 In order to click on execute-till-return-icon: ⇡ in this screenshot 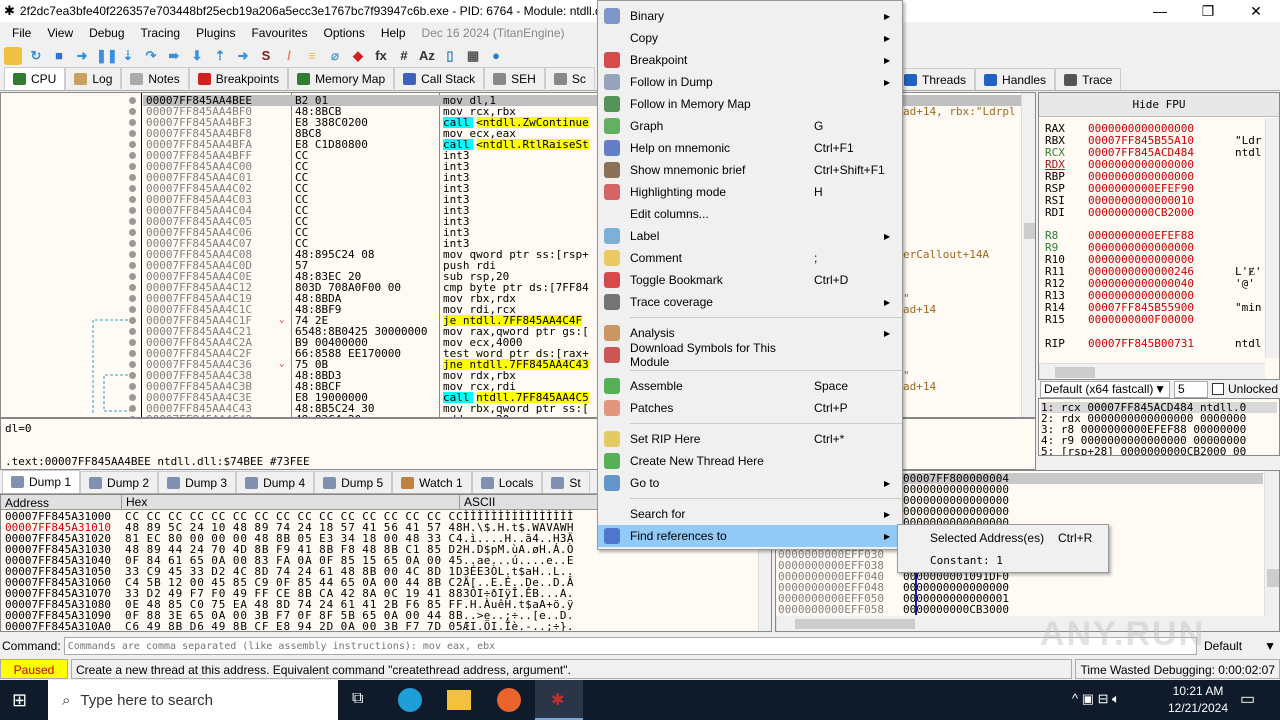, I will do `click(220, 56)`.